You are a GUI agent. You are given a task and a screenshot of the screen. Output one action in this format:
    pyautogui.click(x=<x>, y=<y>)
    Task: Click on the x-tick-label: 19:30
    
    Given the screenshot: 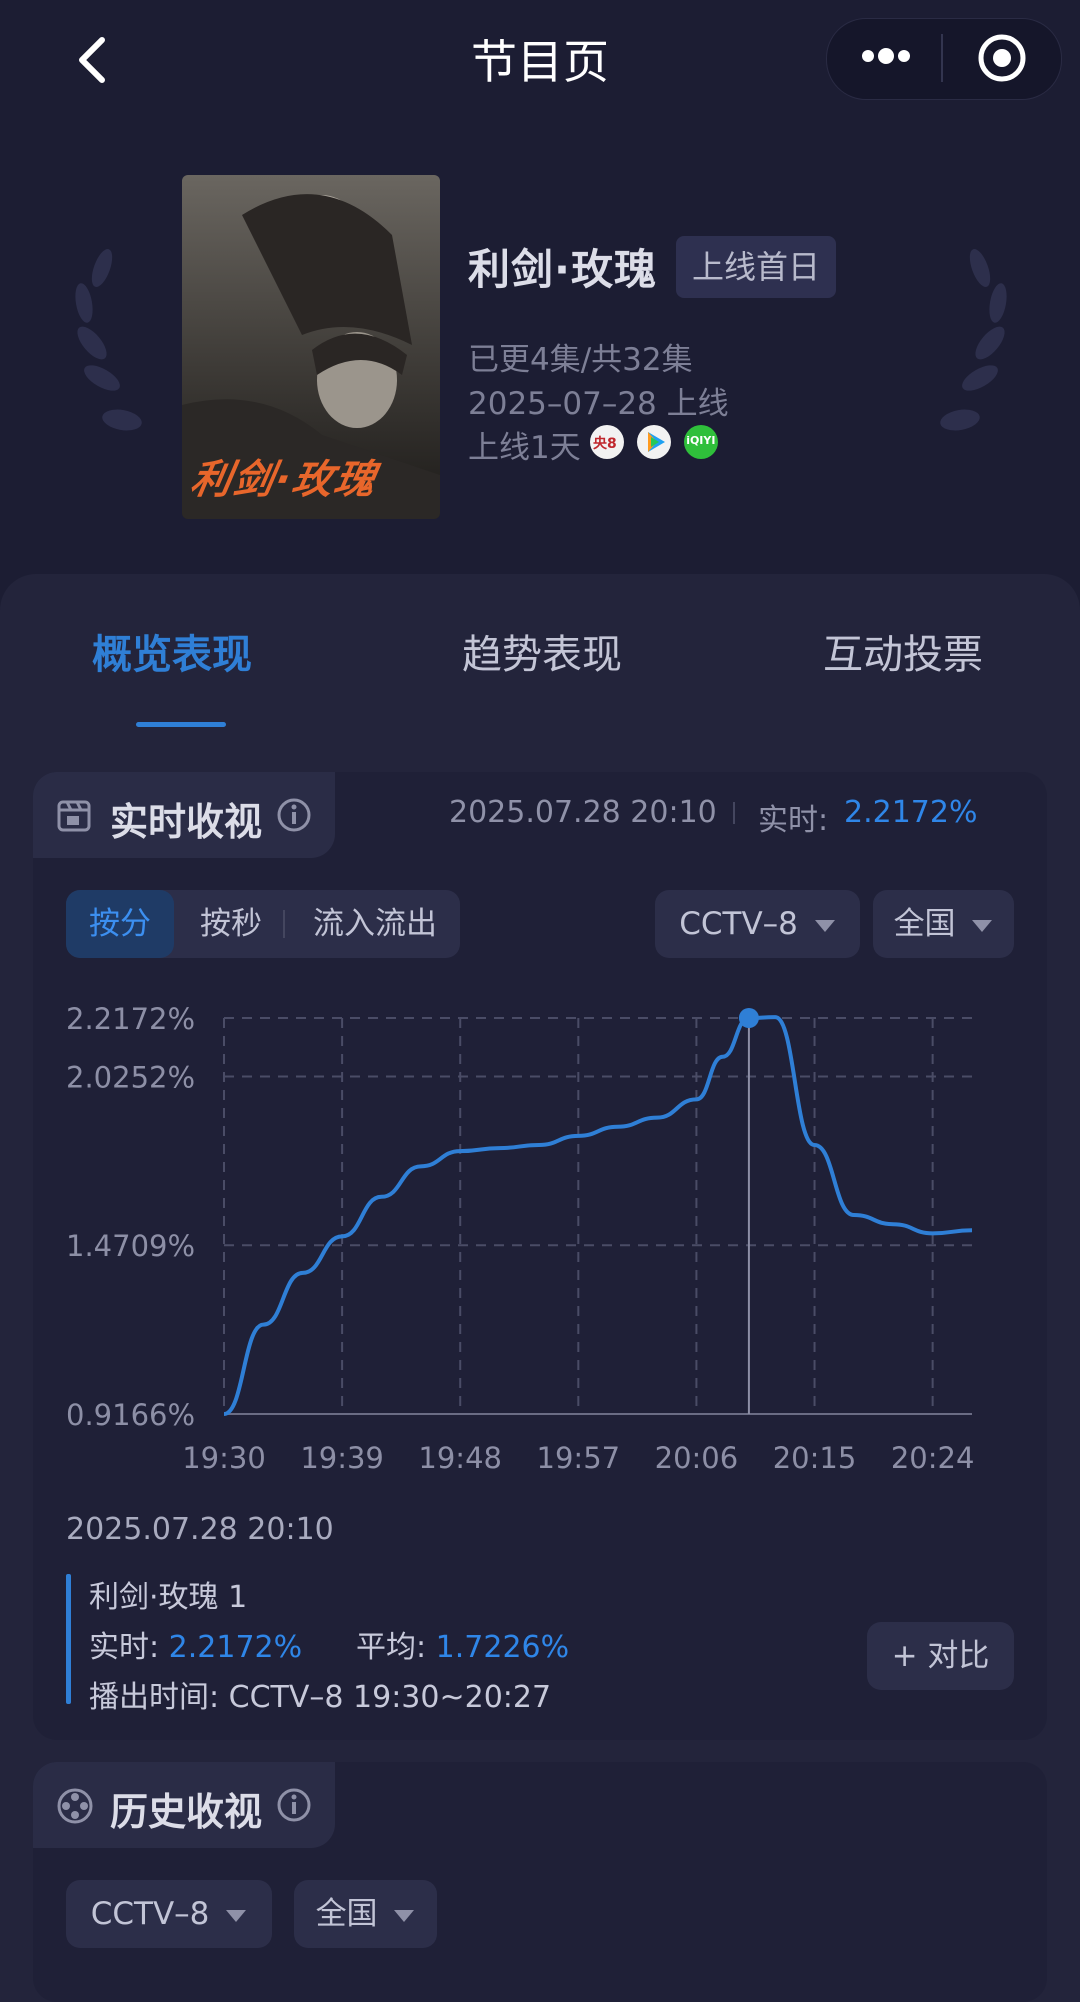 What is the action you would take?
    pyautogui.click(x=224, y=1458)
    